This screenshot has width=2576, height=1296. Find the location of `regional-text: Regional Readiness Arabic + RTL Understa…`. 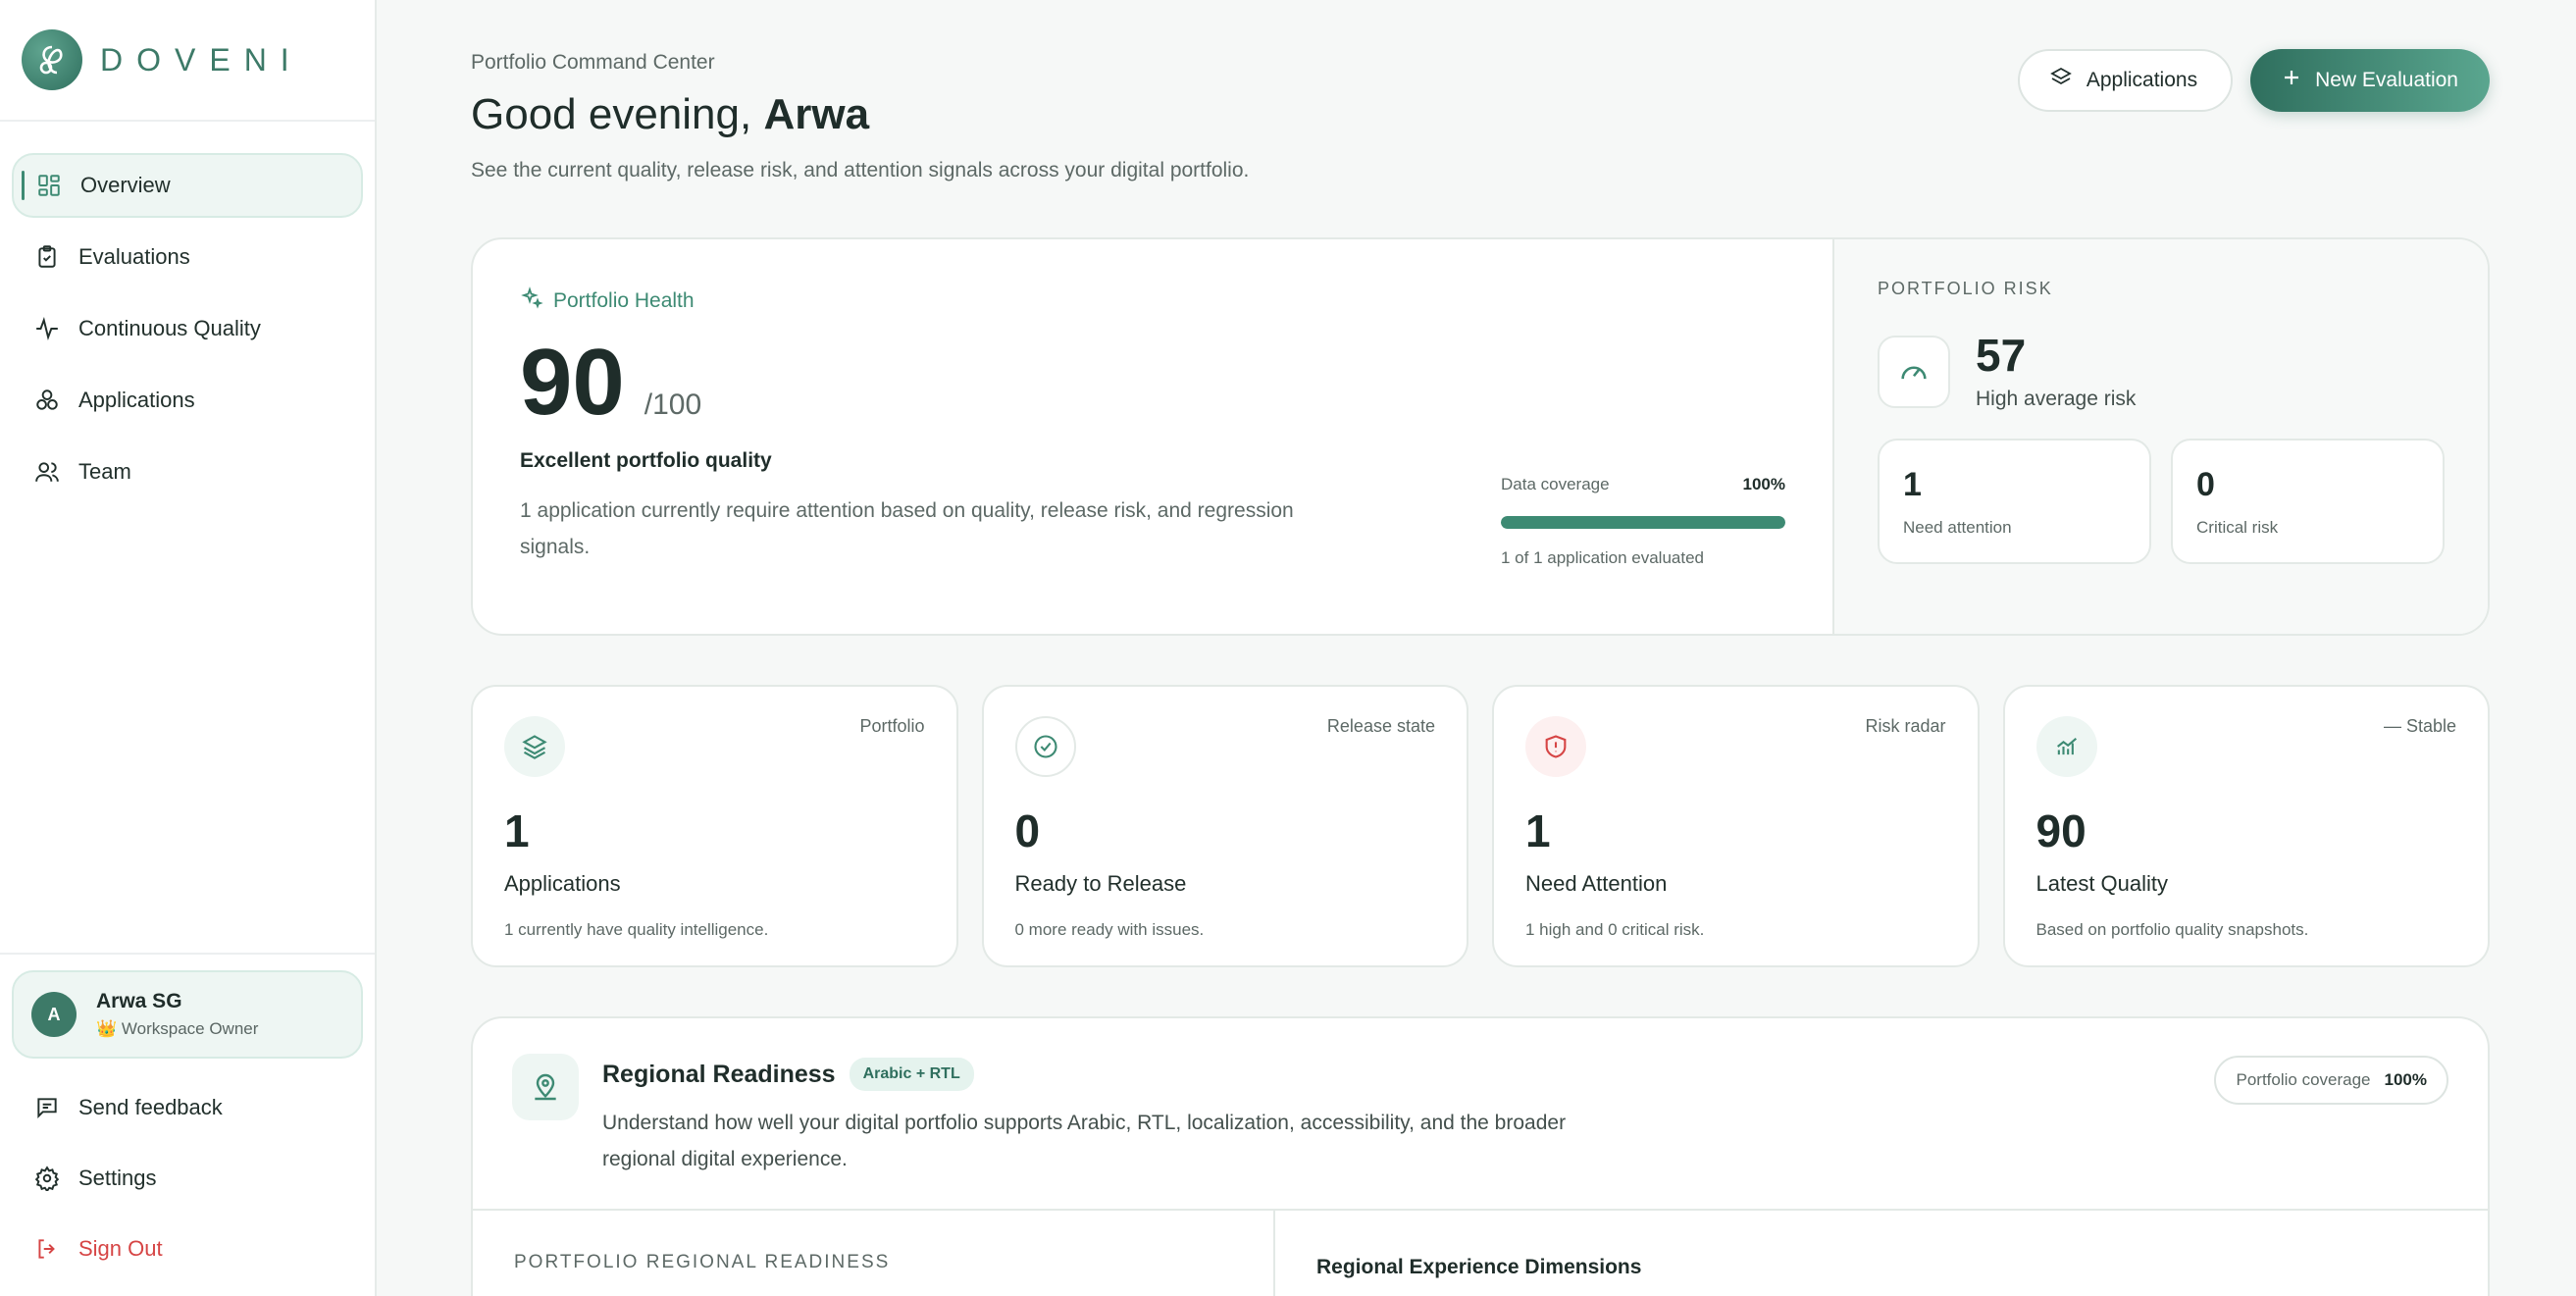

regional-text: Regional Readiness Arabic + RTL Understa… is located at coordinates (1122, 1131).